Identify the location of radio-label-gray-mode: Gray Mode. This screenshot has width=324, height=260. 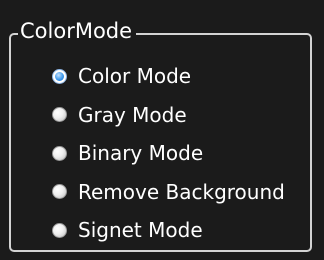
(132, 114).